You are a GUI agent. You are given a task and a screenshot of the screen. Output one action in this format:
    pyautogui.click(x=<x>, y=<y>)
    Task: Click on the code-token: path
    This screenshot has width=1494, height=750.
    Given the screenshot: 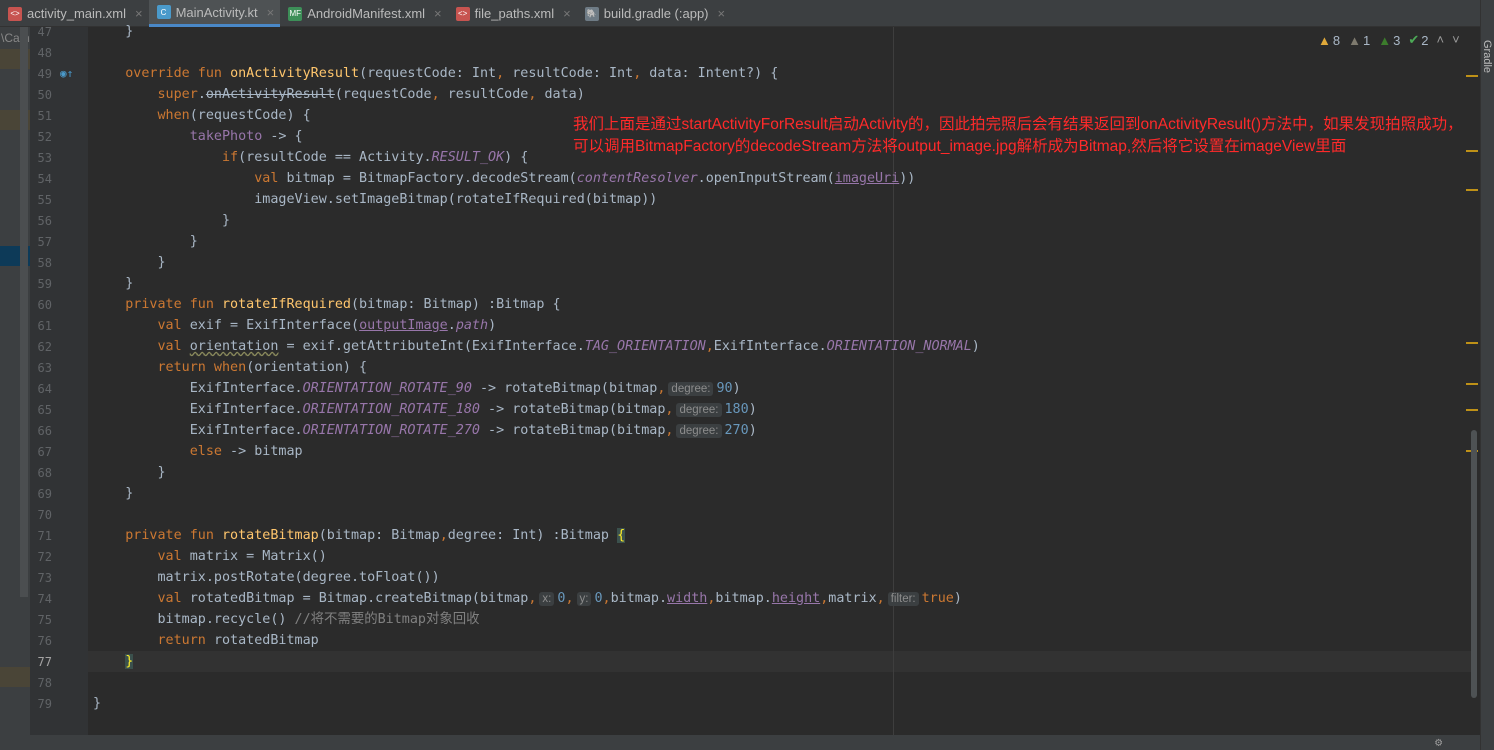 What is the action you would take?
    pyautogui.click(x=472, y=325)
    